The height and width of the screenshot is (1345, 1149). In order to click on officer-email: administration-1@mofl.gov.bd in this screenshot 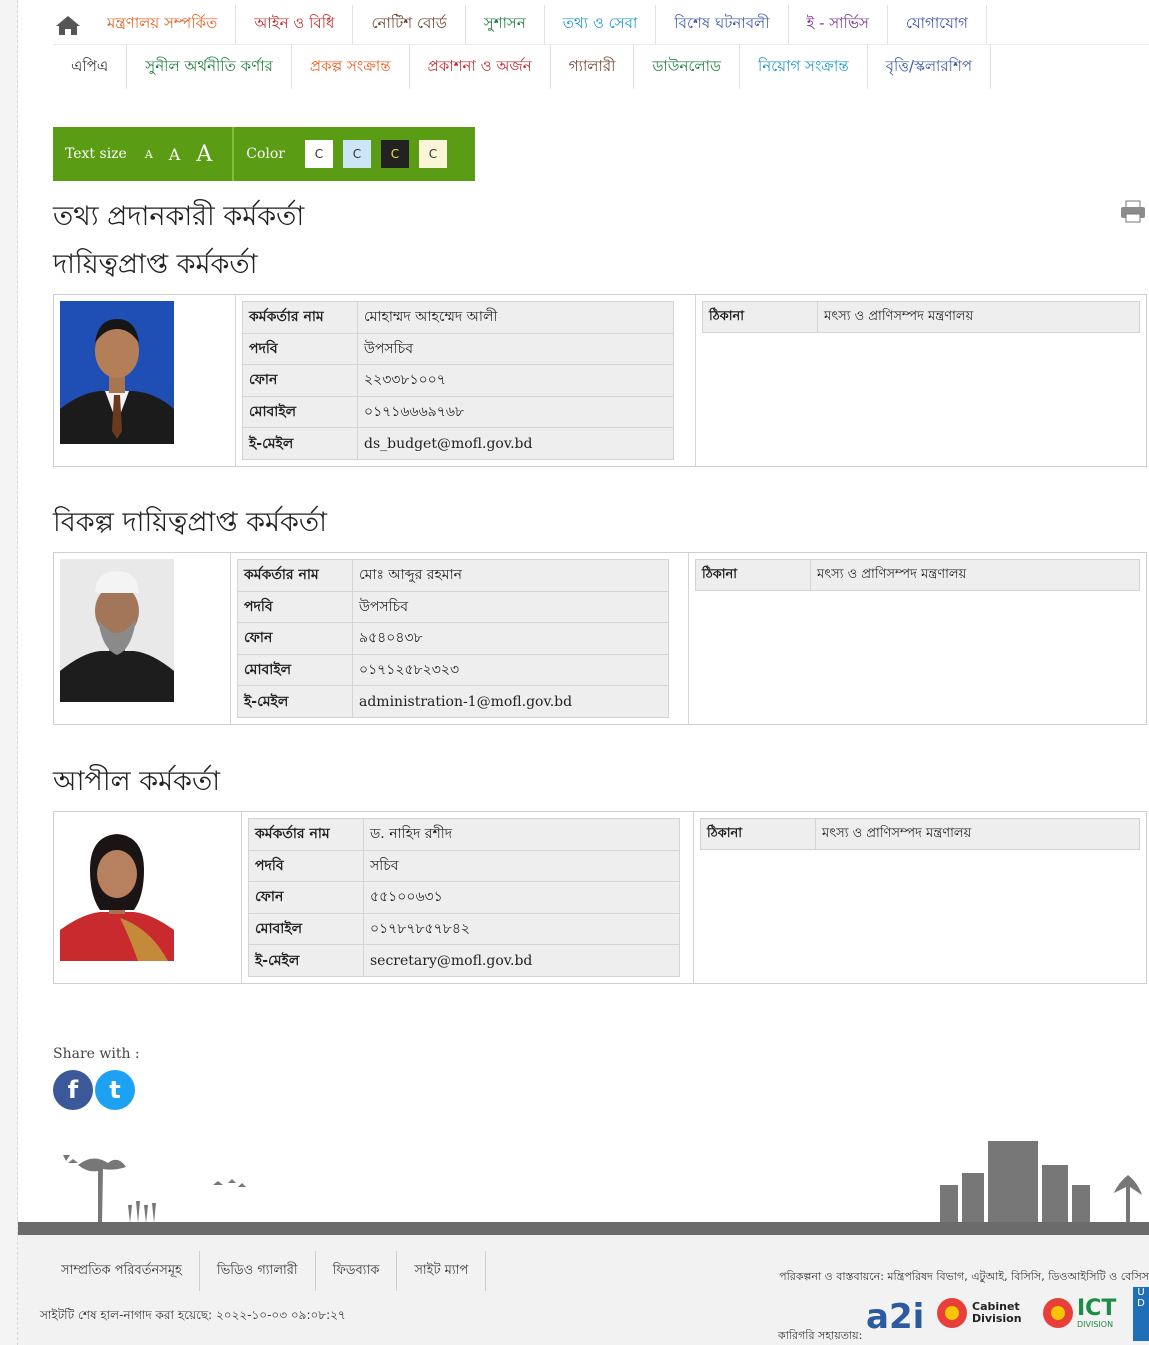, I will do `click(510, 701)`.